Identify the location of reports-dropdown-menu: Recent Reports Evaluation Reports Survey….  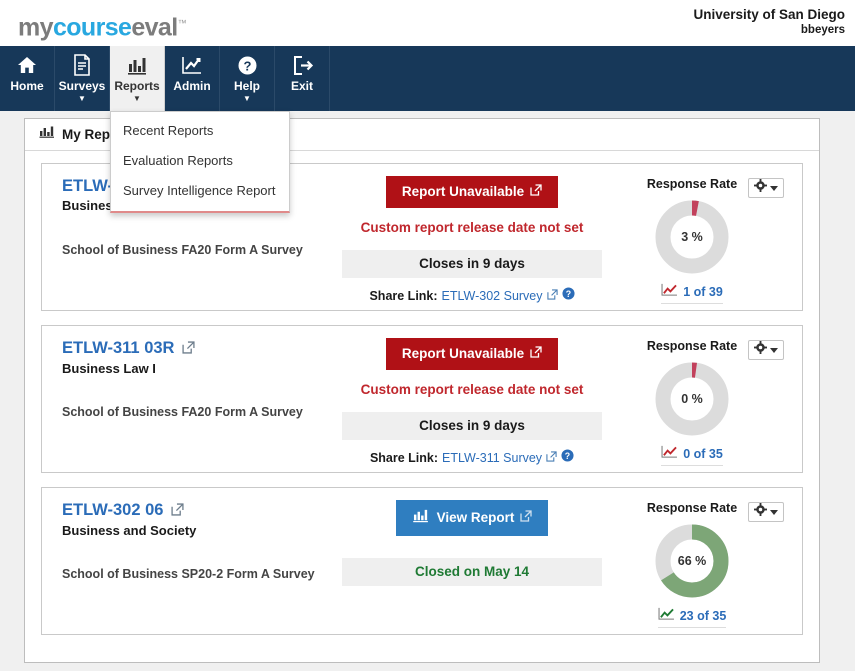
(200, 162).